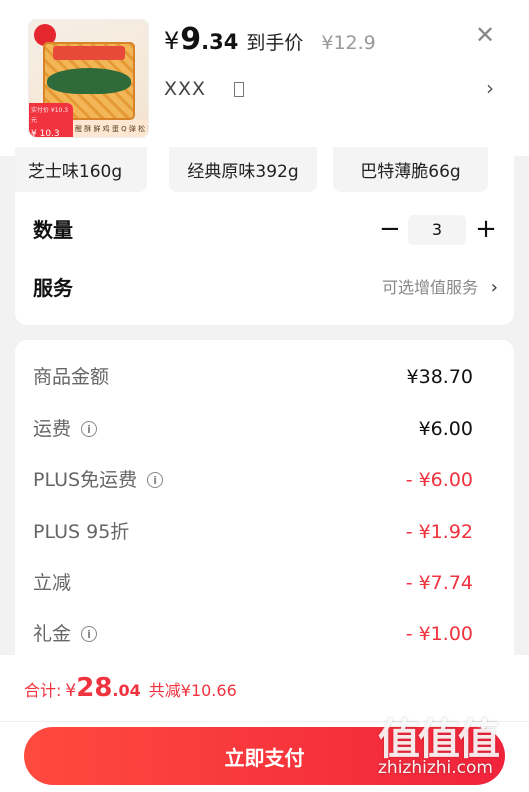 The height and width of the screenshot is (792, 529). What do you see at coordinates (172, 41) in the screenshot?
I see `price-currency: ¥` at bounding box center [172, 41].